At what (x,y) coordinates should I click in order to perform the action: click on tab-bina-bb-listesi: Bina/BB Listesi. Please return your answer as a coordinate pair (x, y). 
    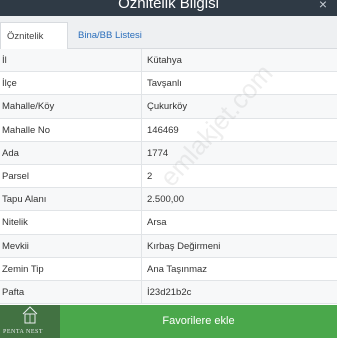
    Looking at the image, I should click on (110, 35).